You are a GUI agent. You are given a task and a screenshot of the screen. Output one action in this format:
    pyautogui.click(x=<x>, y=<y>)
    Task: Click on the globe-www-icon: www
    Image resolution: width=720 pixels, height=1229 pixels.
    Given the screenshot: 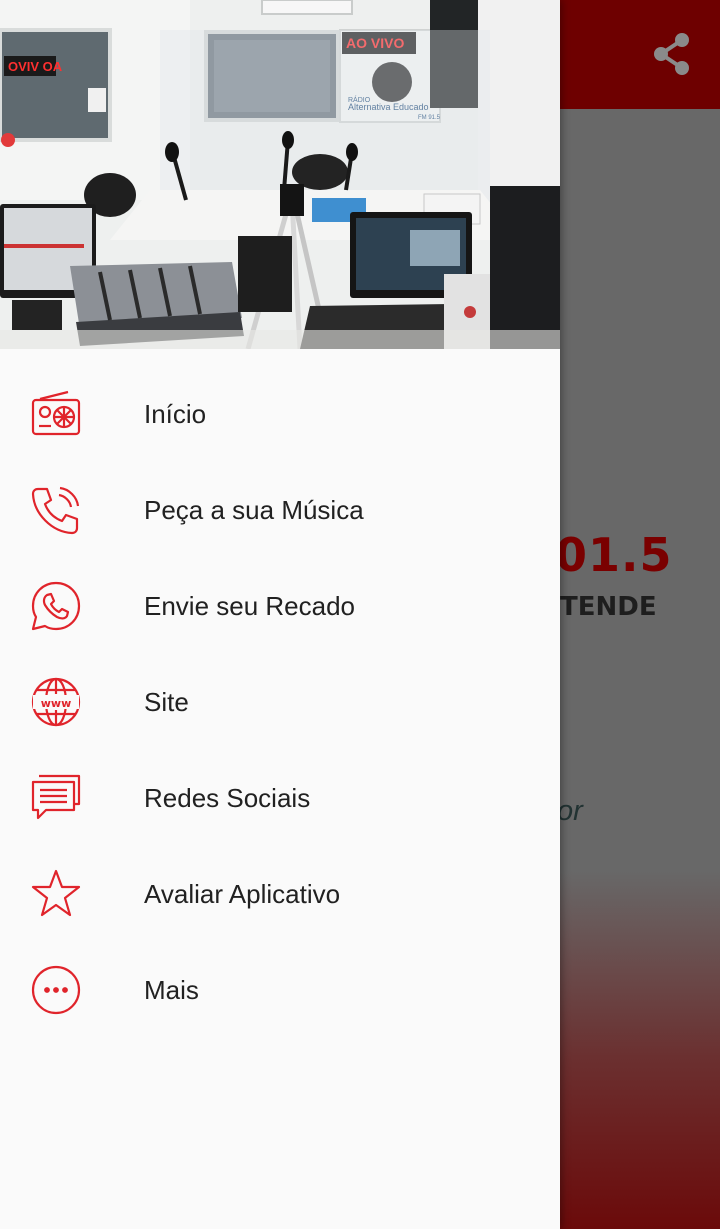 What is the action you would take?
    pyautogui.click(x=72, y=702)
    